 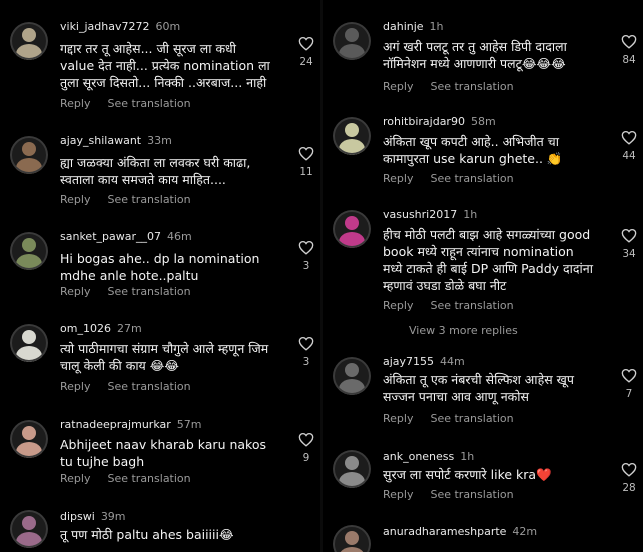 I want to click on comment-time: 1h, so click(x=470, y=214).